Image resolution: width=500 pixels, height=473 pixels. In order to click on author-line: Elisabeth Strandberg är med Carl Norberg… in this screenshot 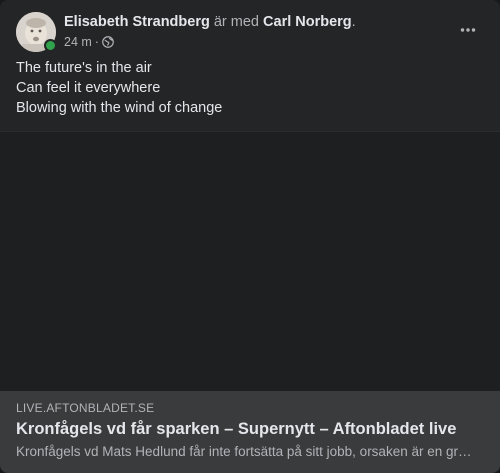, I will do `click(210, 22)`.